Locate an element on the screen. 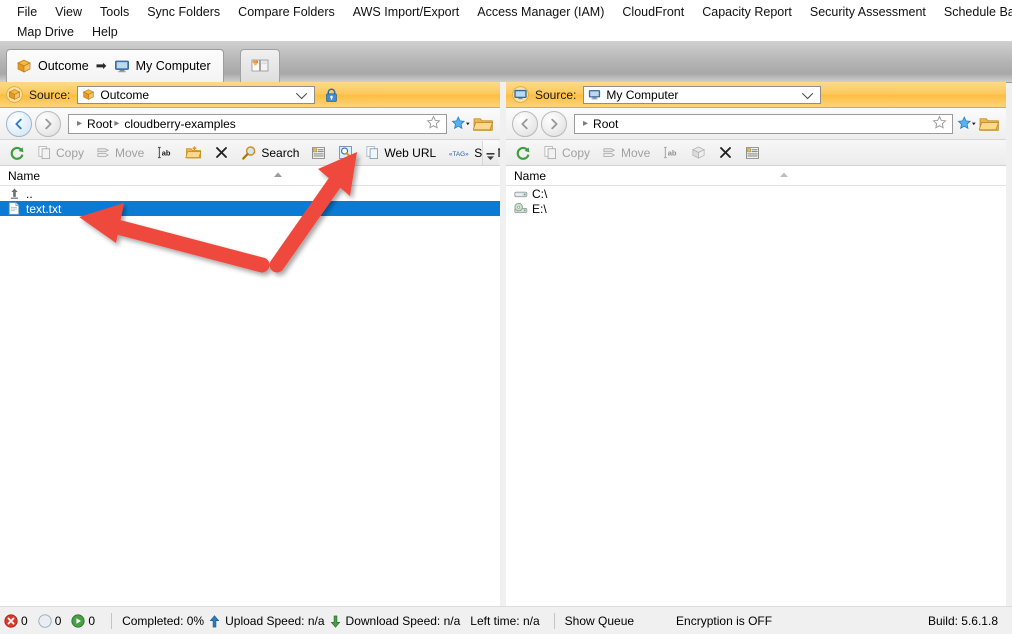 The width and height of the screenshot is (1012, 634). right-properties-button is located at coordinates (752, 152).